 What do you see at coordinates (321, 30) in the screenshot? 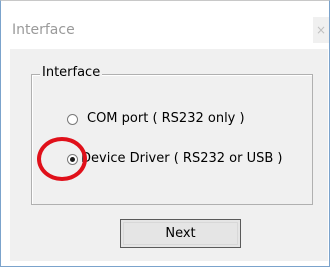
I see `close-button: ×` at bounding box center [321, 30].